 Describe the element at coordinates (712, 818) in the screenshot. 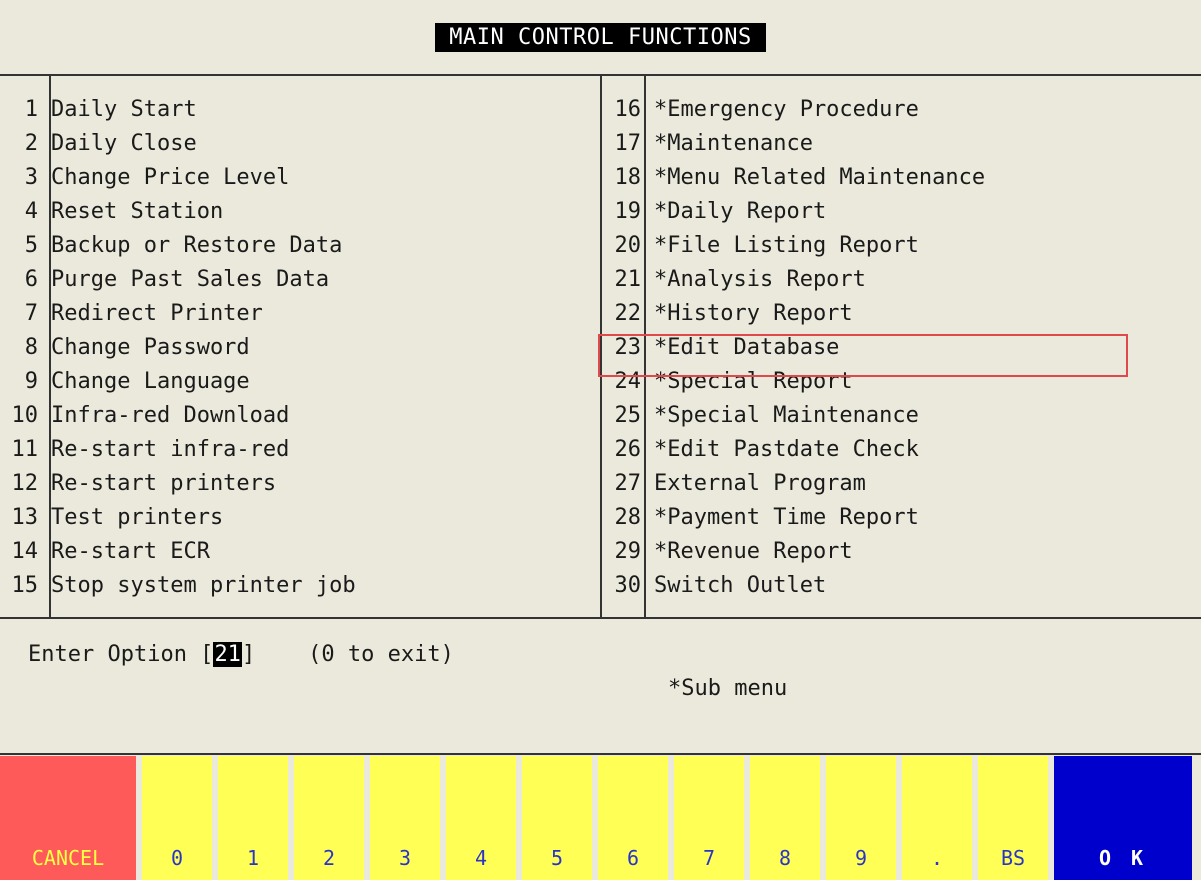

I see `key-7-button: 7` at that location.